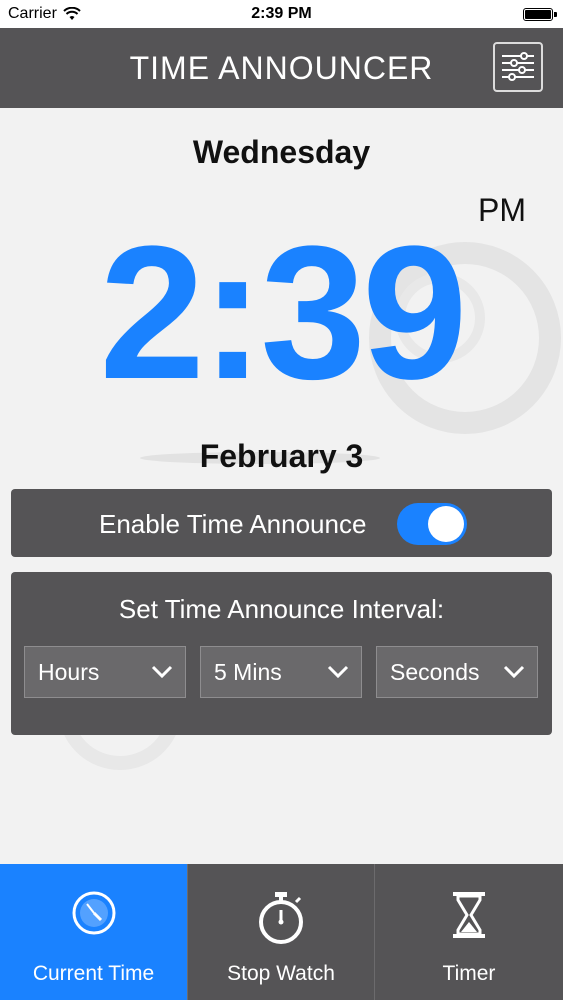 This screenshot has width=563, height=1000. I want to click on tab-timer: Timer, so click(469, 932).